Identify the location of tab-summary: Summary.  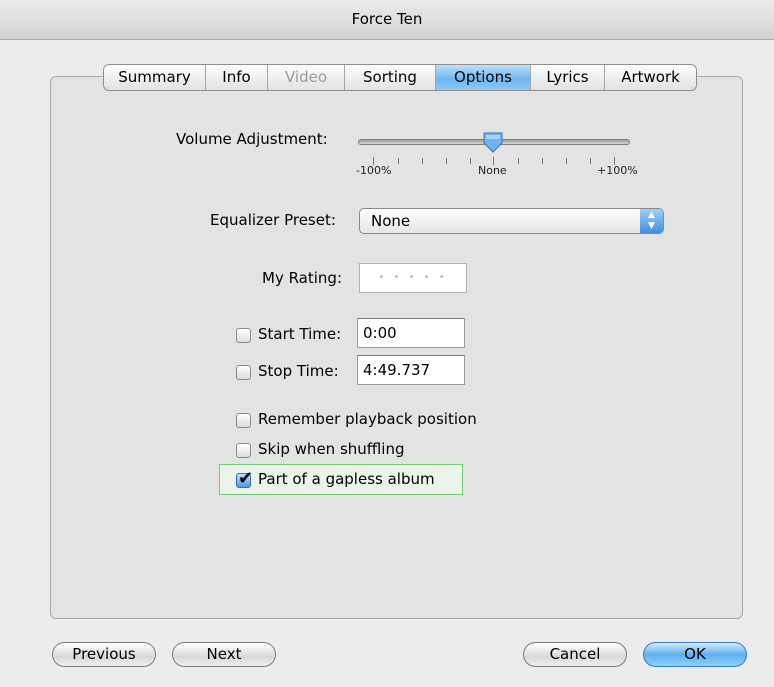
(155, 77).